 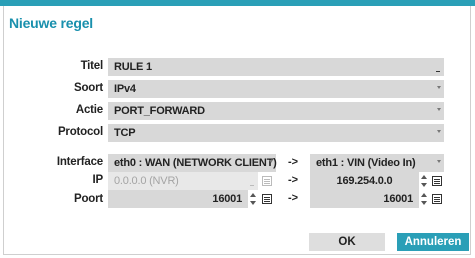 I want to click on titel-value: RULE 1, so click(x=133, y=67).